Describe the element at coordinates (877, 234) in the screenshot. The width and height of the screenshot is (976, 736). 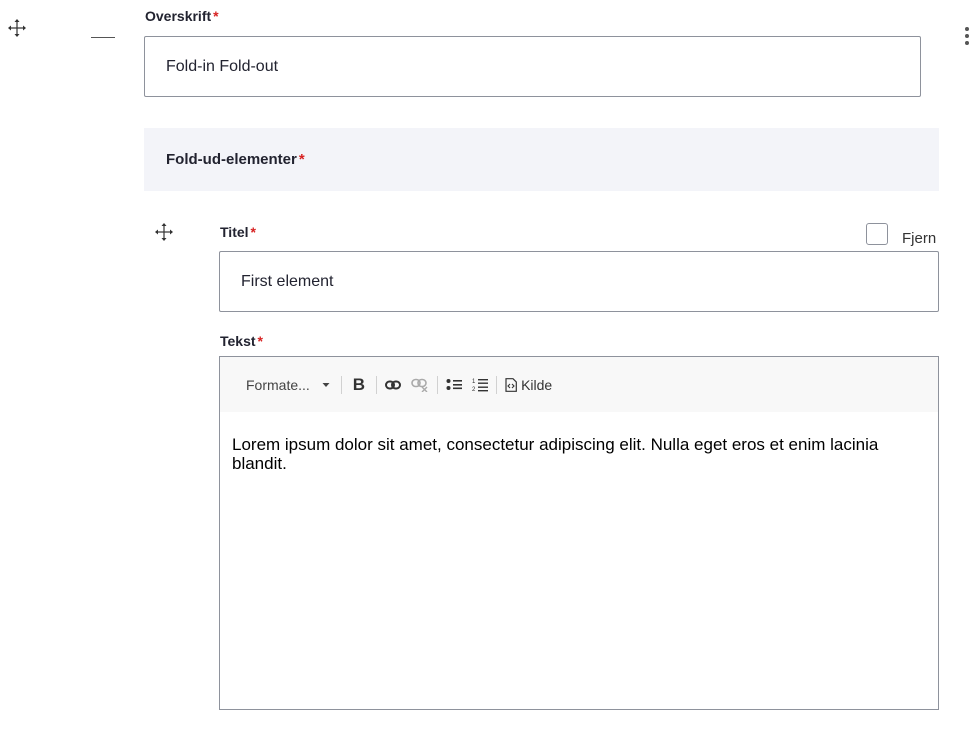
I see `remove-checkbox` at that location.